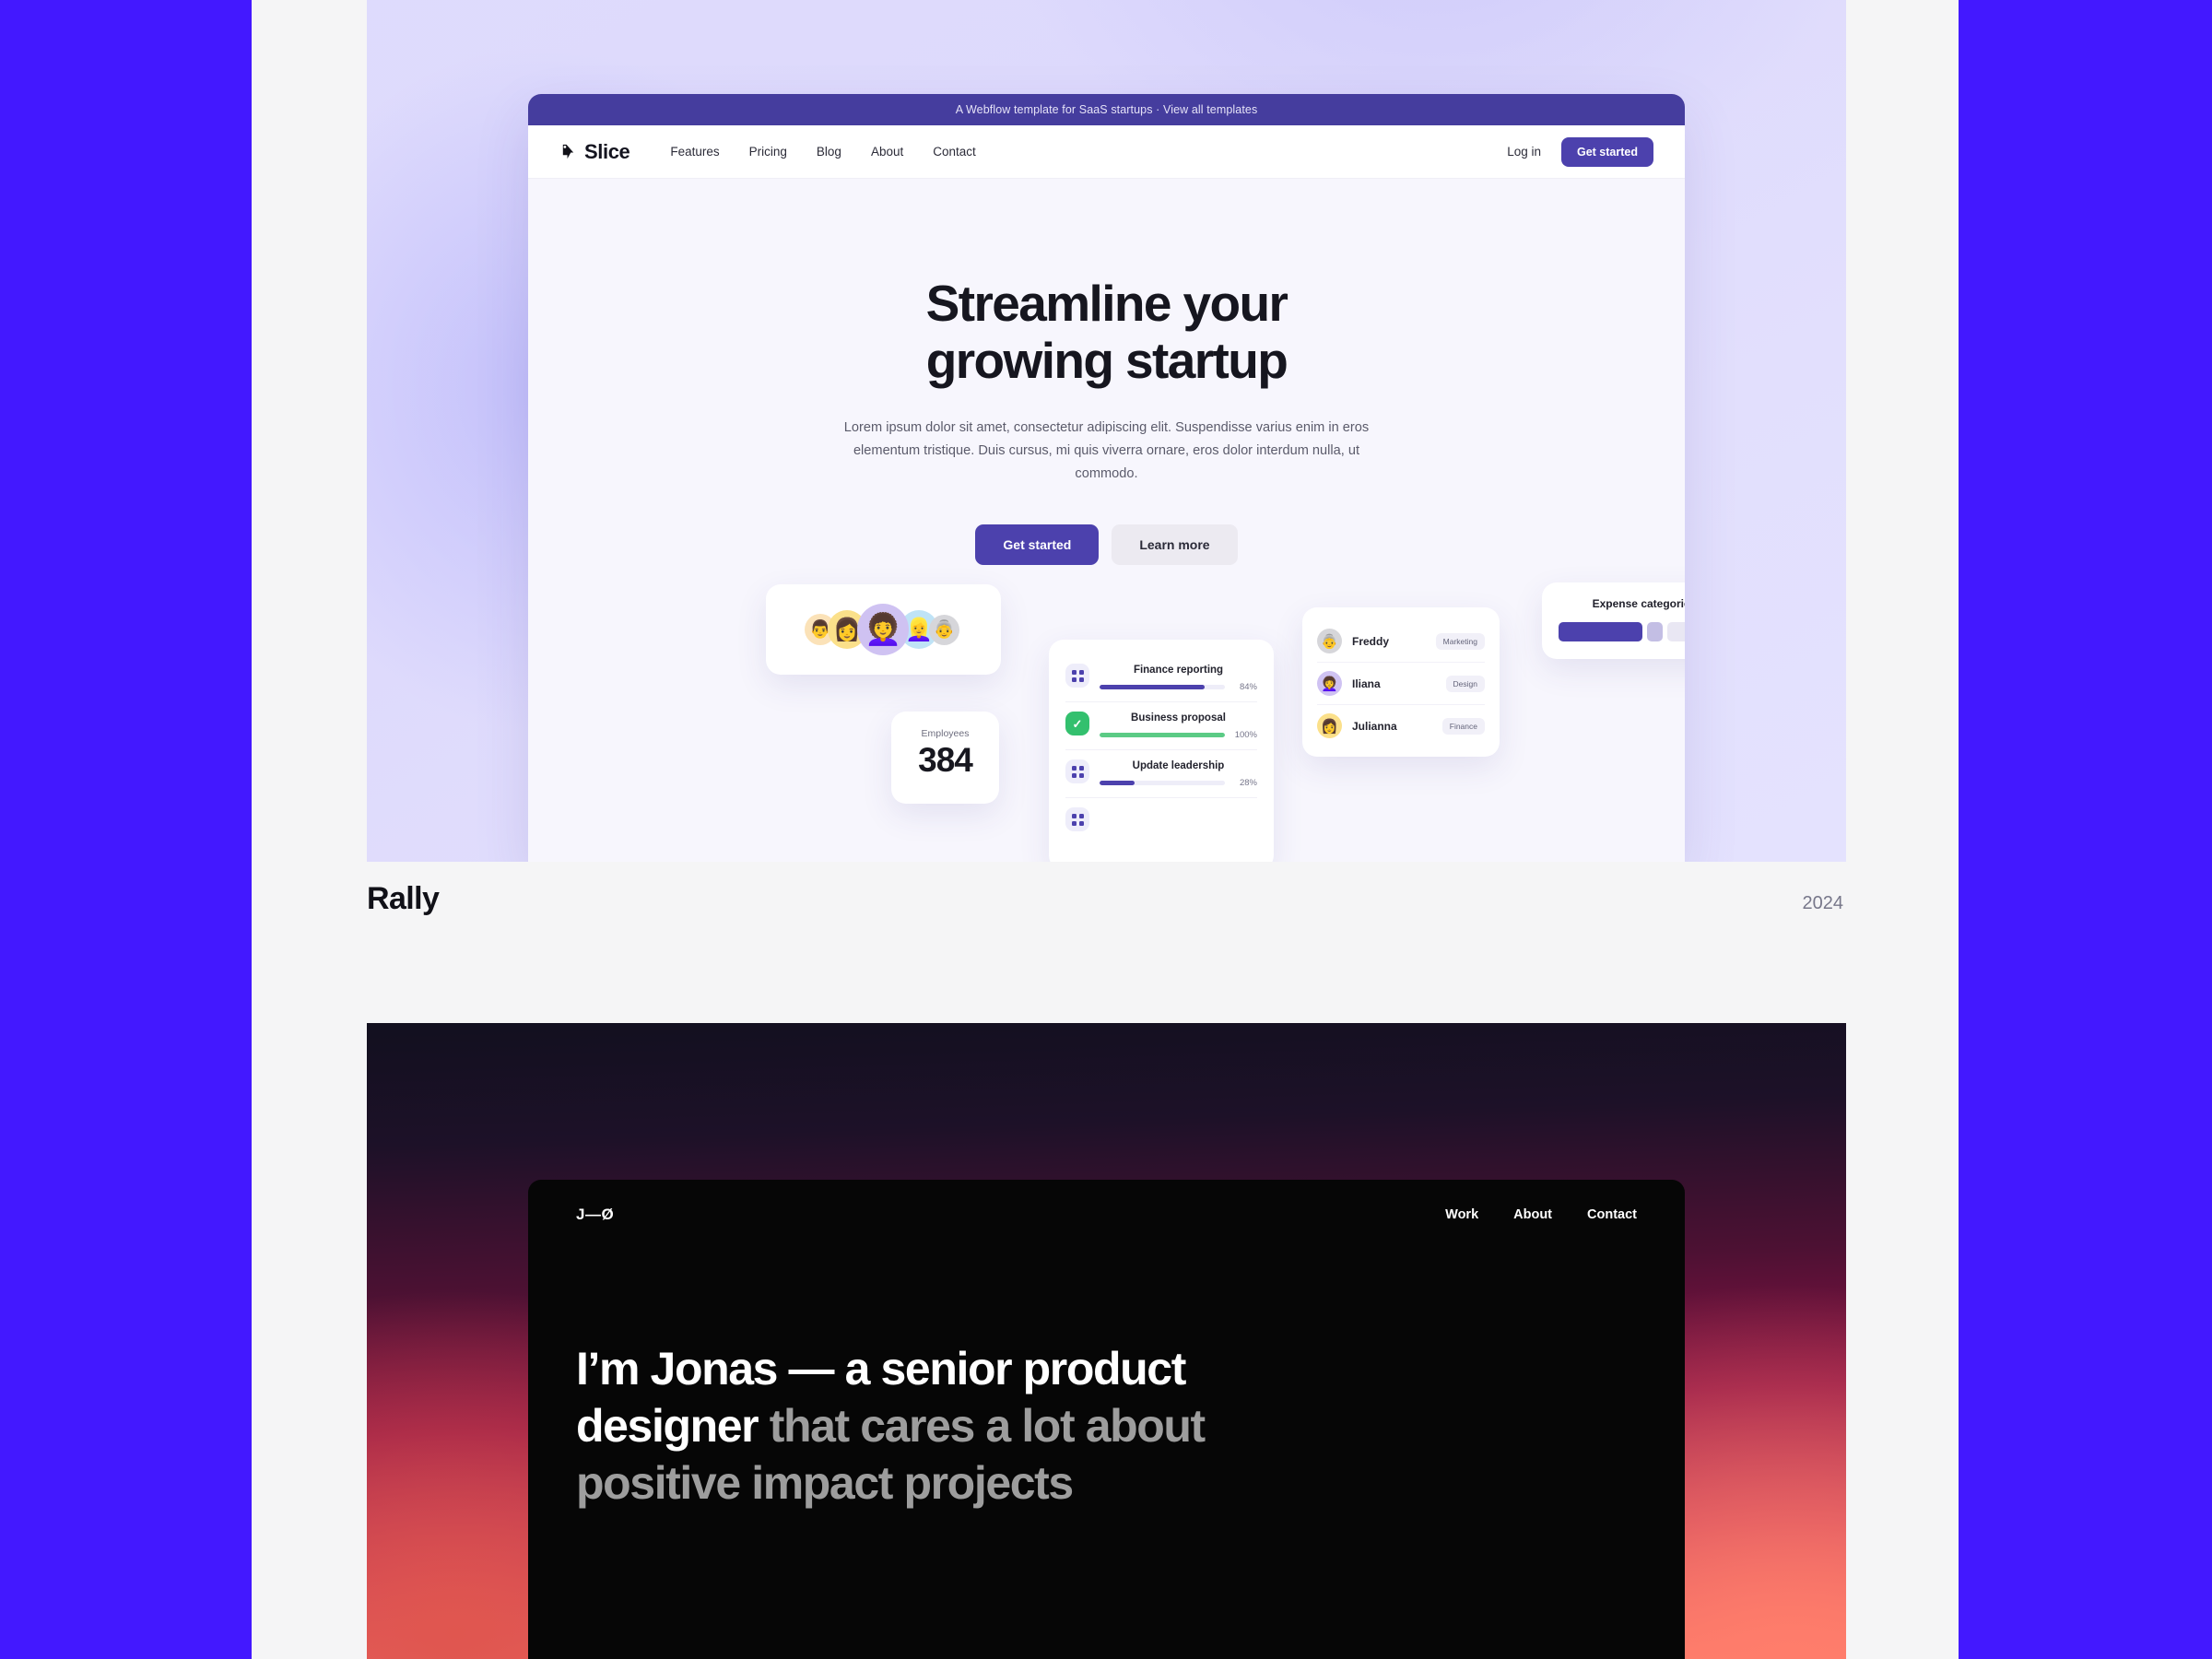  What do you see at coordinates (126, 829) in the screenshot?
I see `left-blue-rail` at bounding box center [126, 829].